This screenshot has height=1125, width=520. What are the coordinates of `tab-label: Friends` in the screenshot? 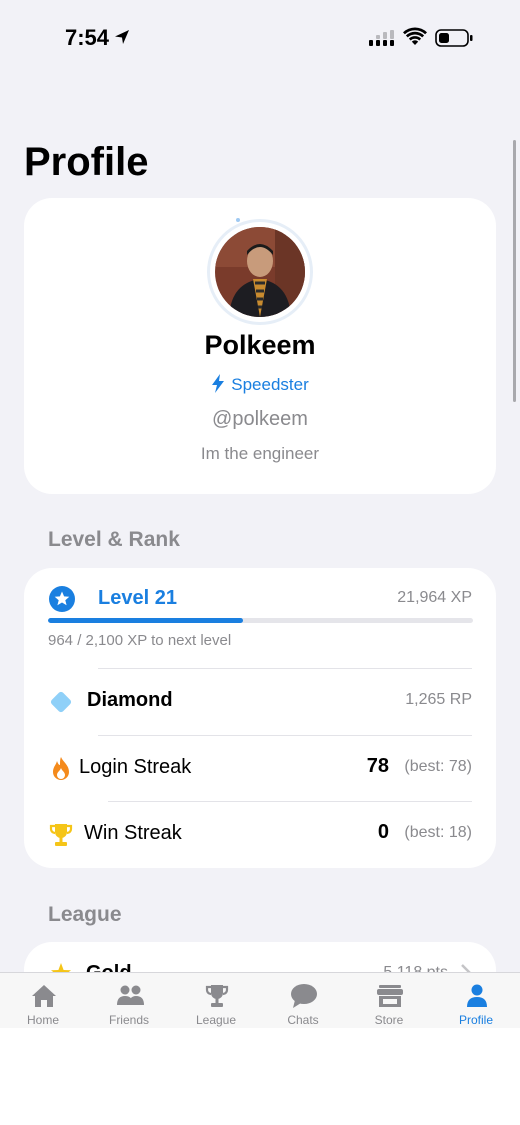 It's located at (128, 1020).